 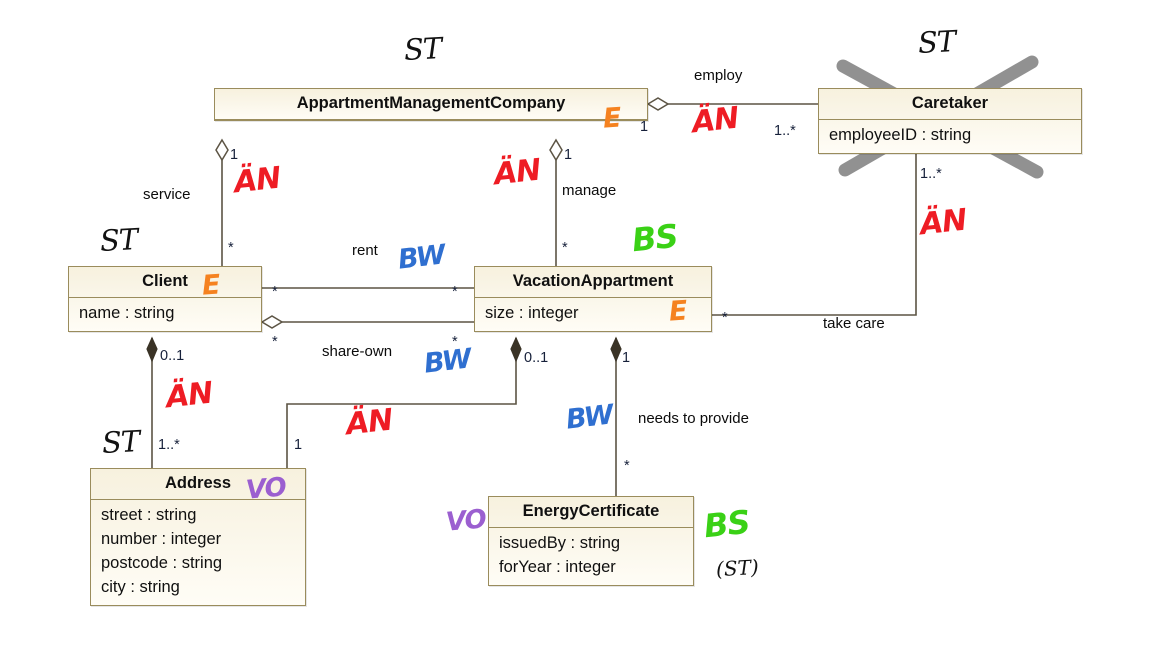 I want to click on class-attributes-vacationappartment: size : integer, so click(x=593, y=314).